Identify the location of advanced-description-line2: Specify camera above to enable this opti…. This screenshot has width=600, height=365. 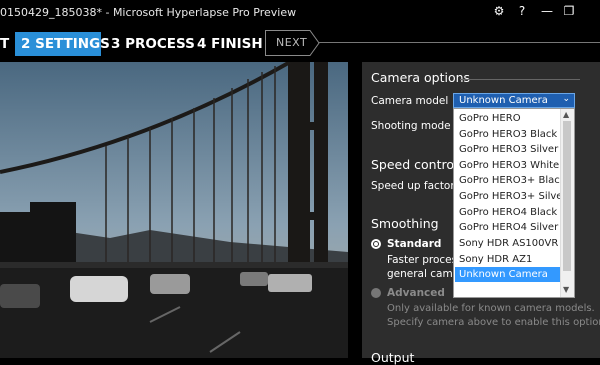
(493, 322).